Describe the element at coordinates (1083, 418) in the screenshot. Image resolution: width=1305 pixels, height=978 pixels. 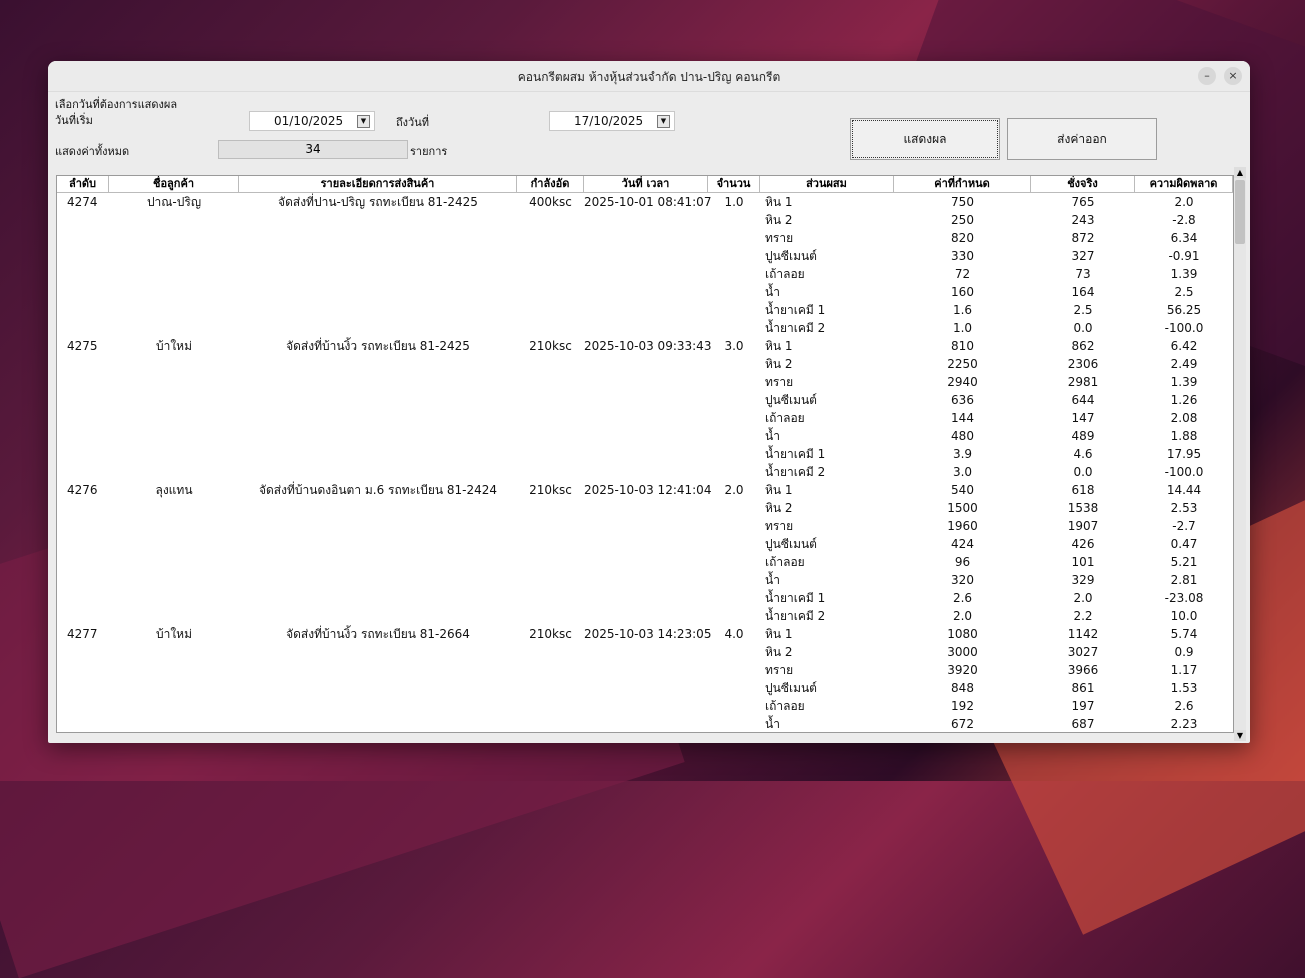
I see `actual-value: 147` at that location.